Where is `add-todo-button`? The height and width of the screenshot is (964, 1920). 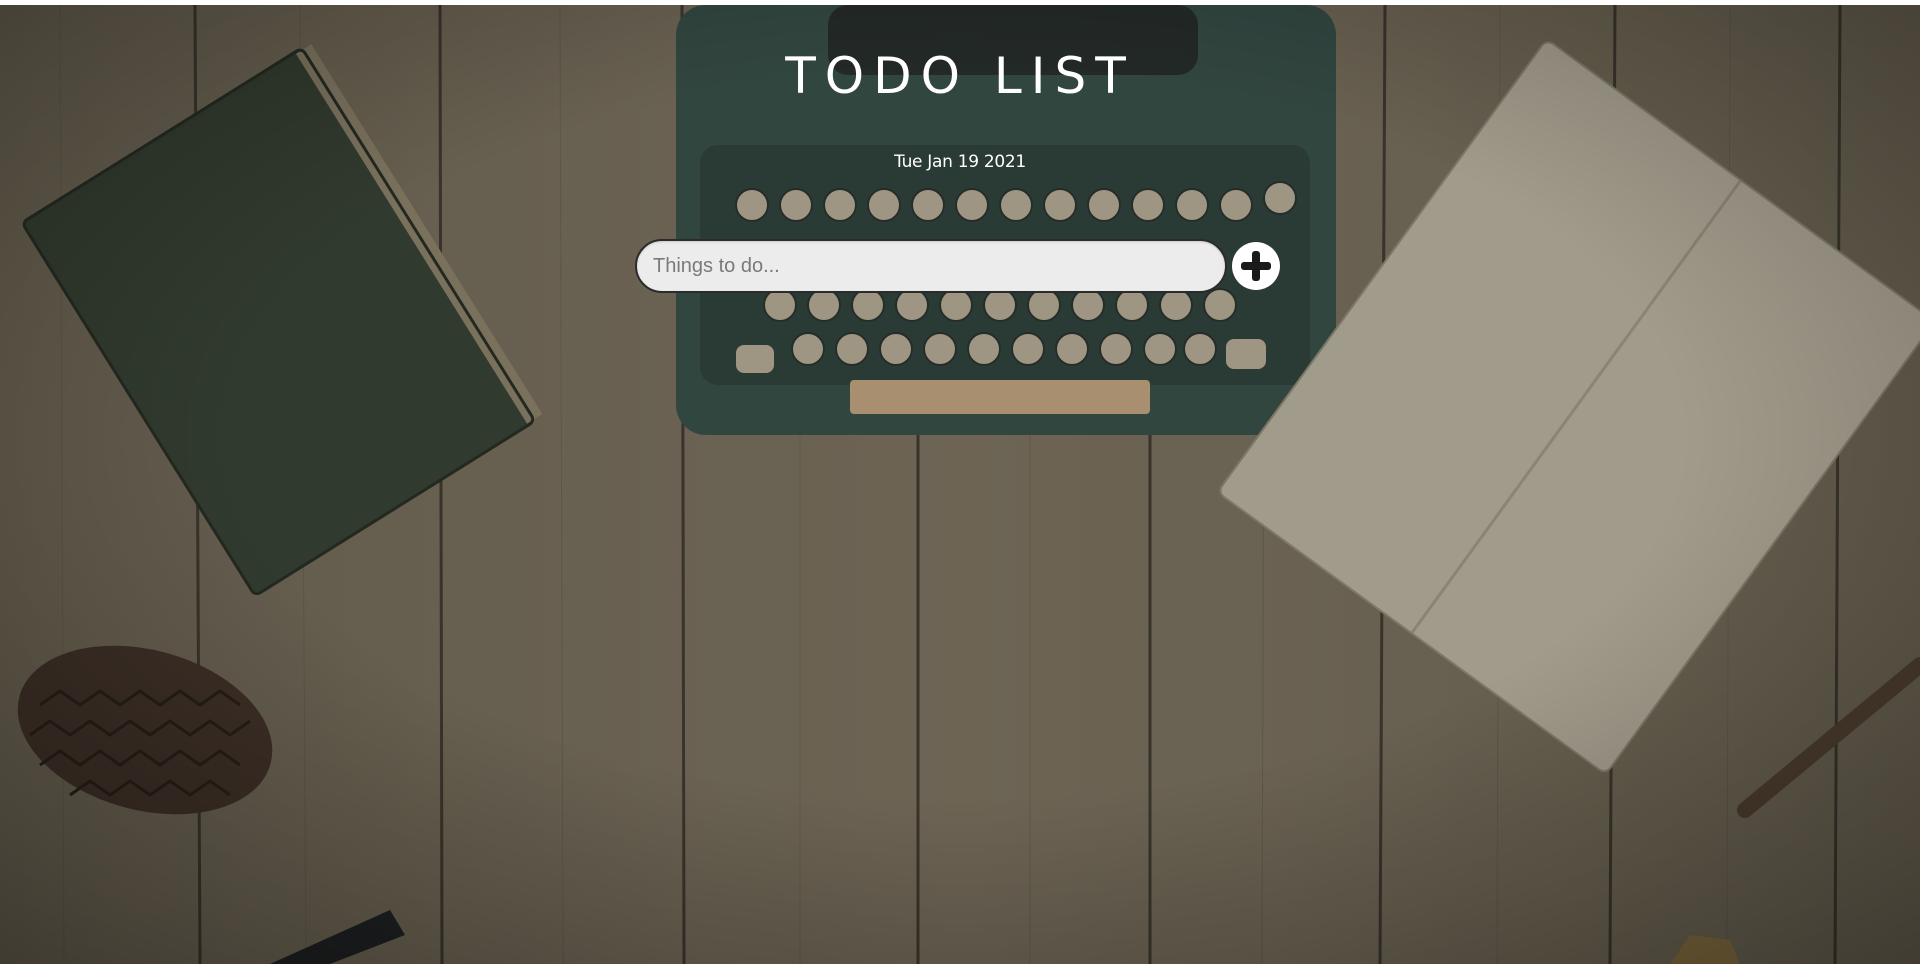 add-todo-button is located at coordinates (1256, 266).